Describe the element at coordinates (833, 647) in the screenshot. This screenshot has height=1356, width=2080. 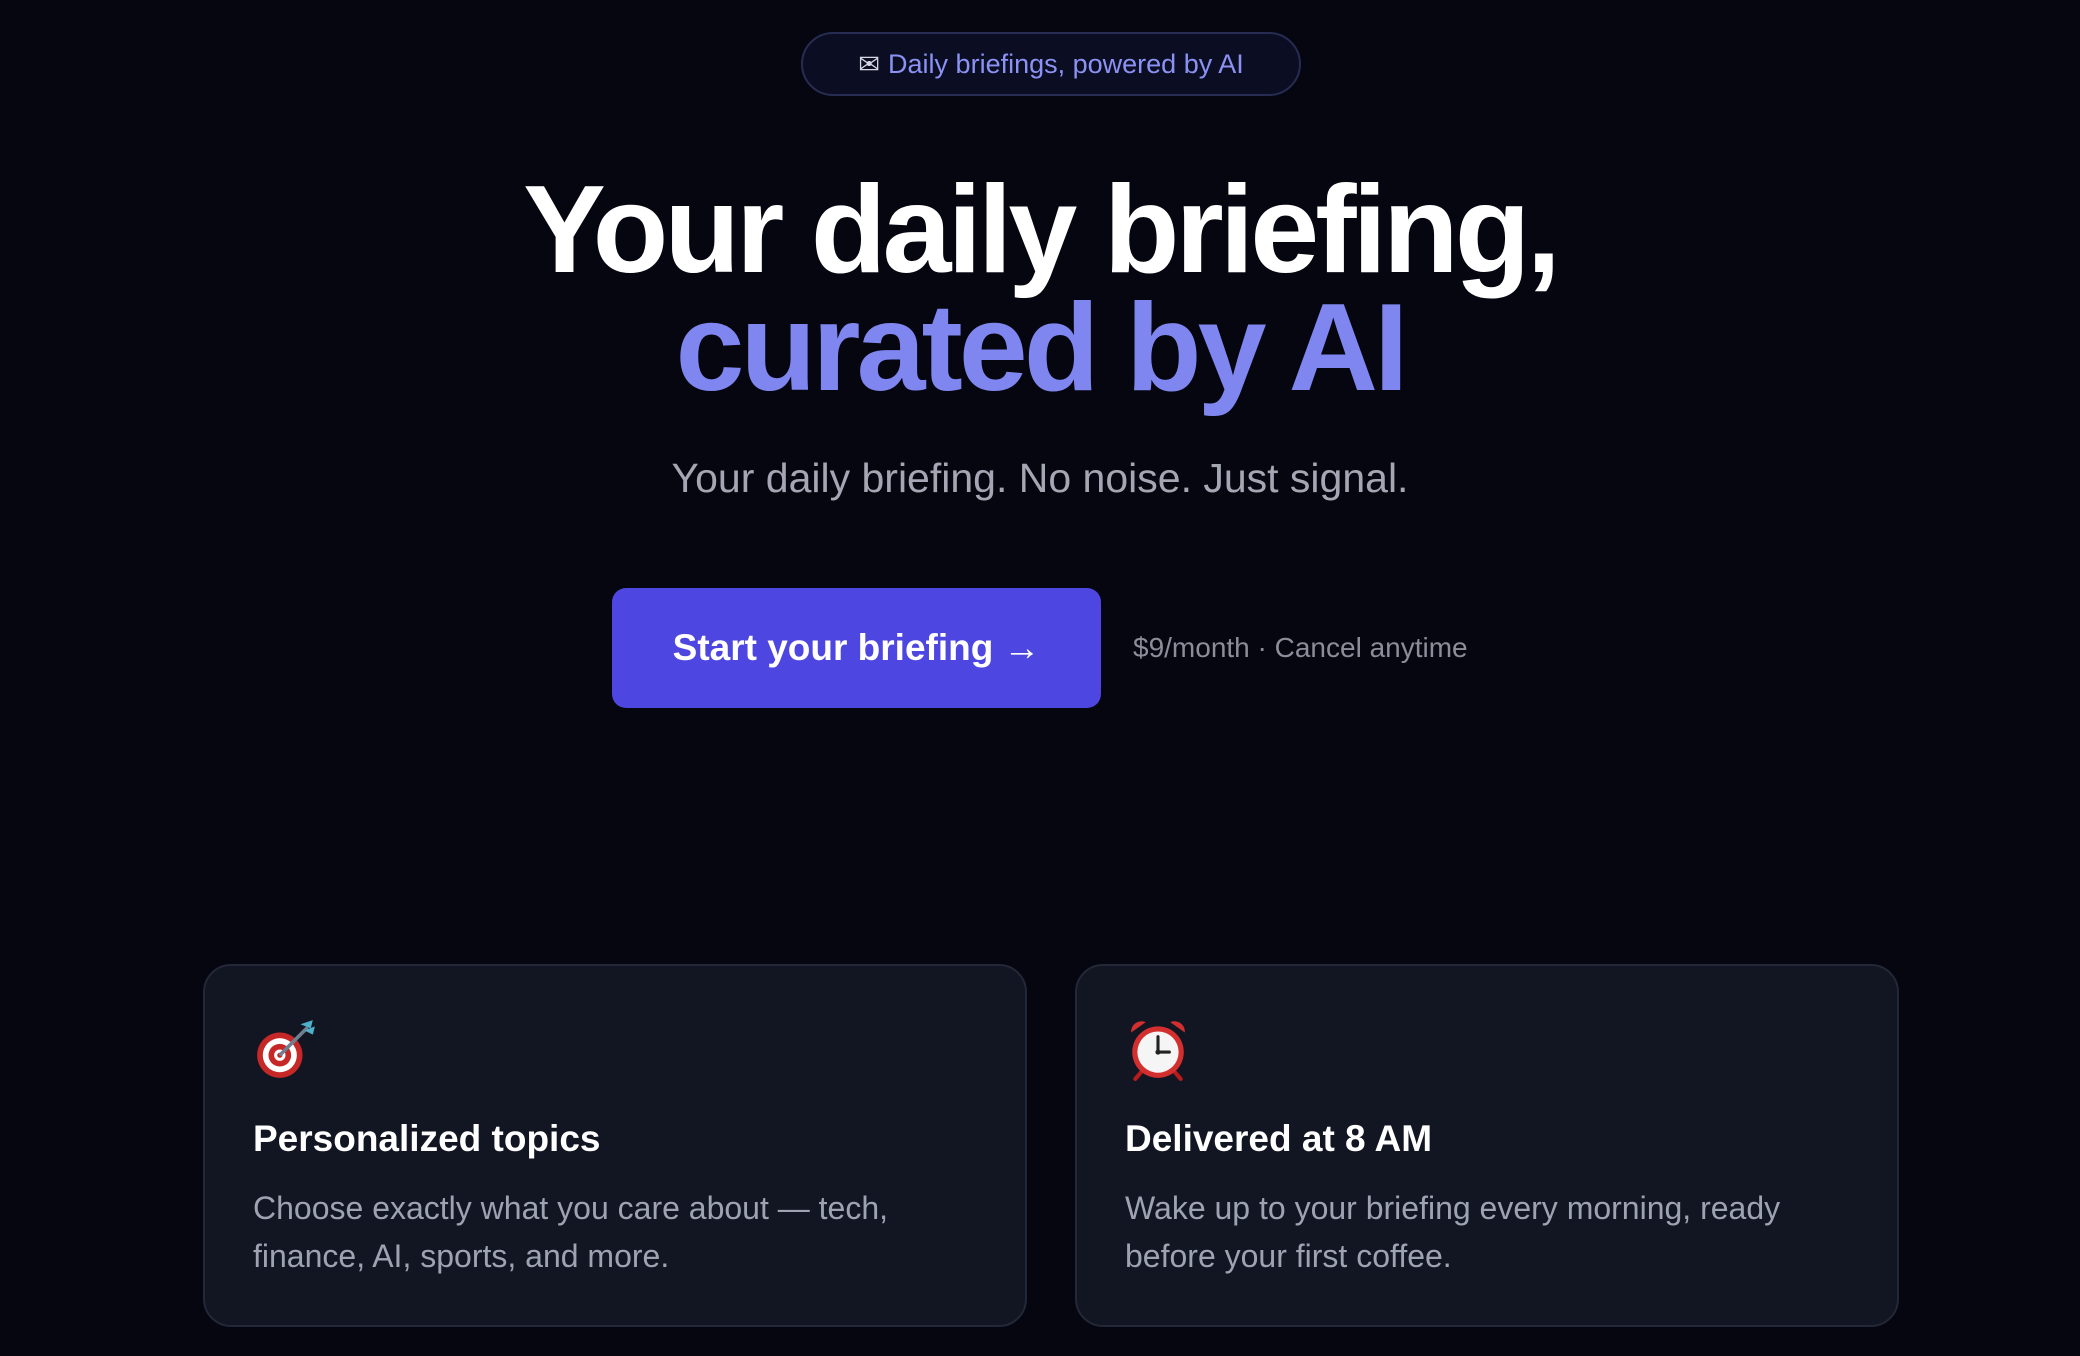
I see `start-briefing-label: Start your briefing` at that location.